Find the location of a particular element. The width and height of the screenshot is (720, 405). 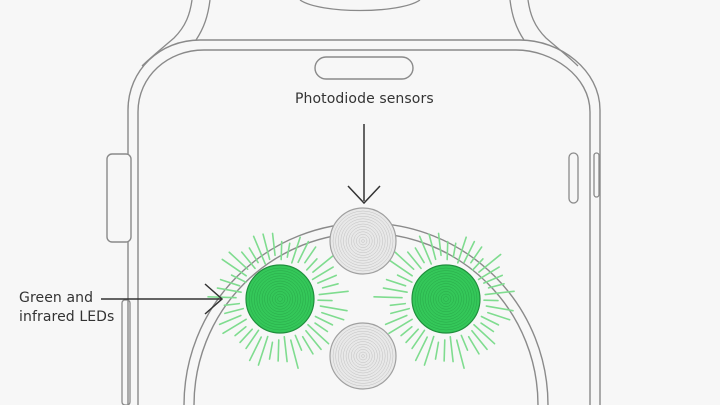

green-led-right is located at coordinates (446, 299).